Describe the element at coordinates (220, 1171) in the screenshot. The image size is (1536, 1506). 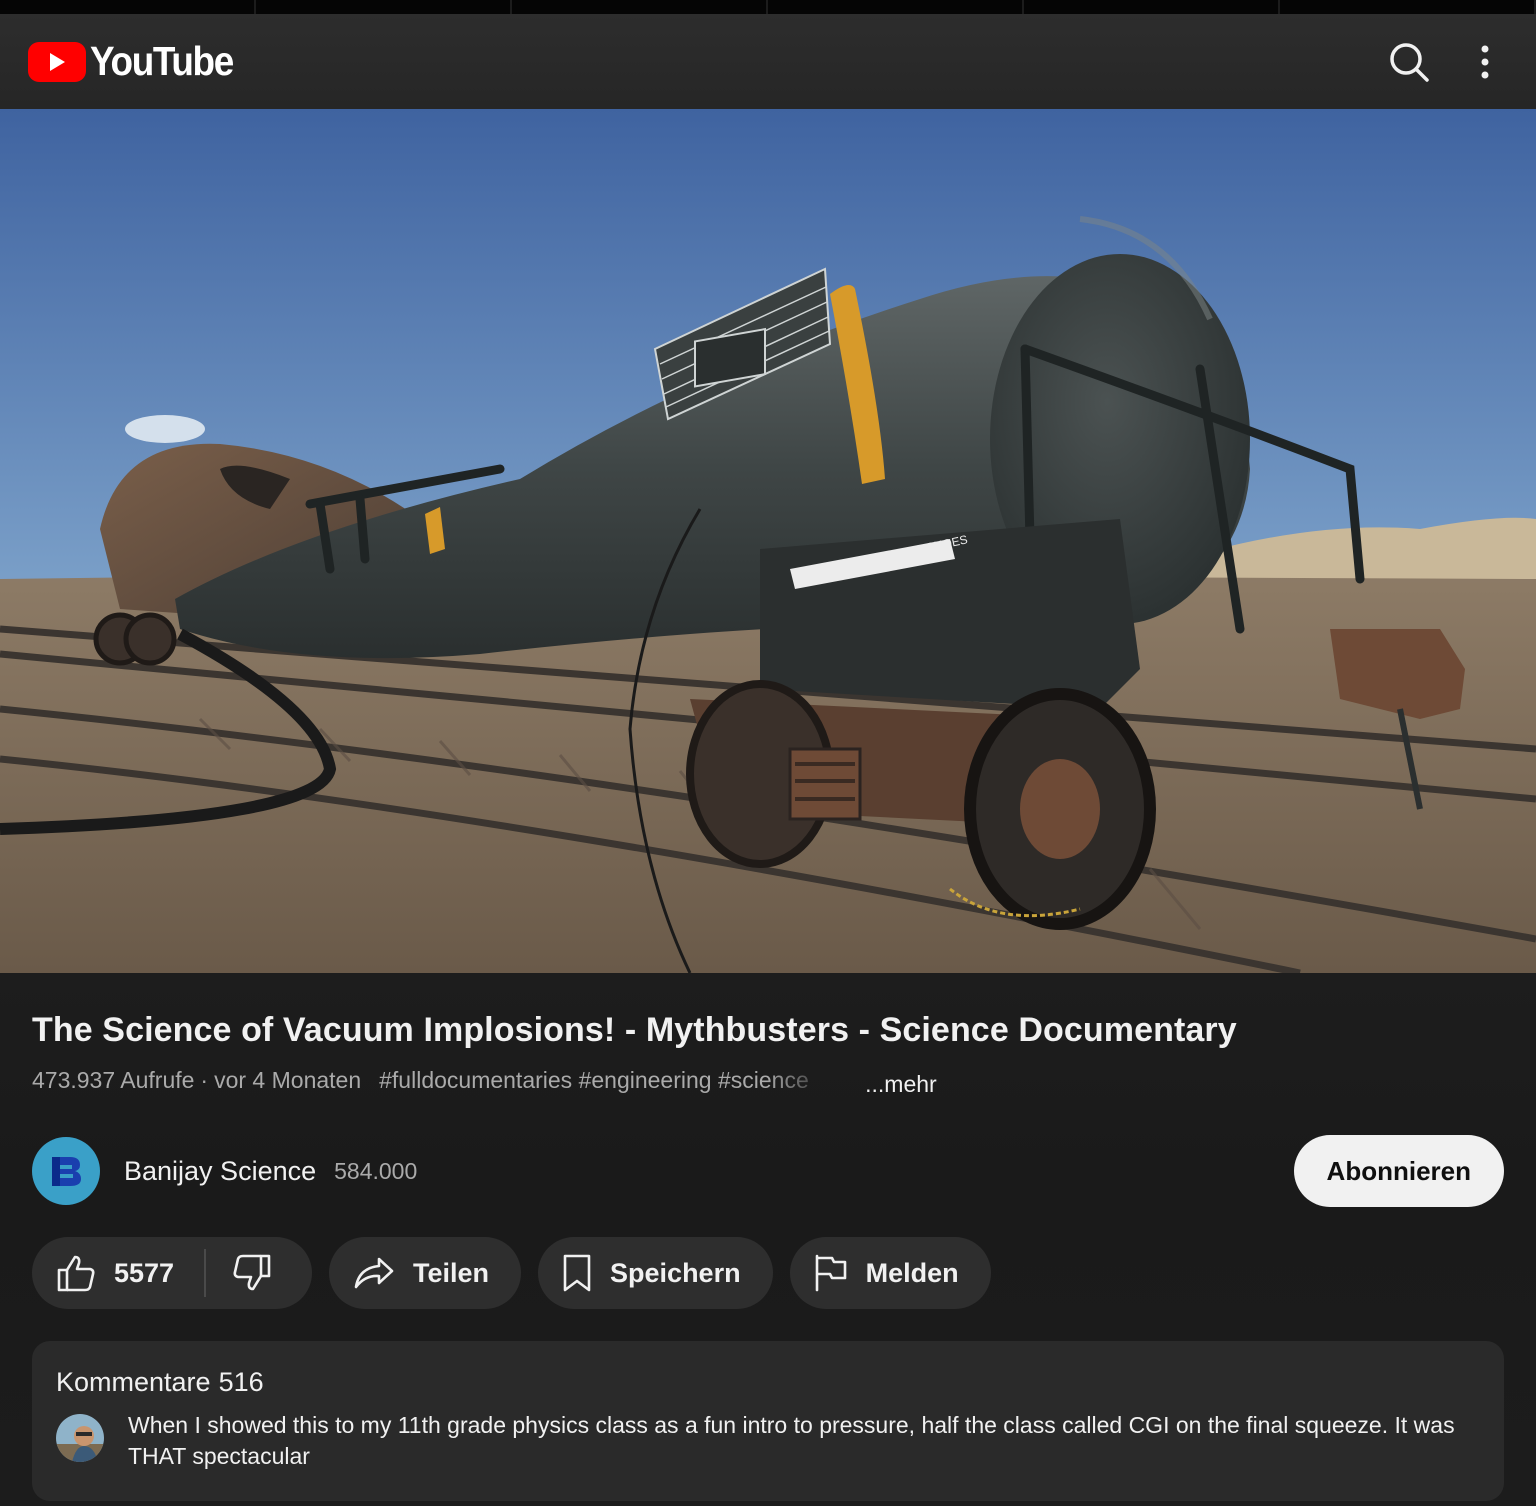
I see `channel-name: Banijay Science` at that location.